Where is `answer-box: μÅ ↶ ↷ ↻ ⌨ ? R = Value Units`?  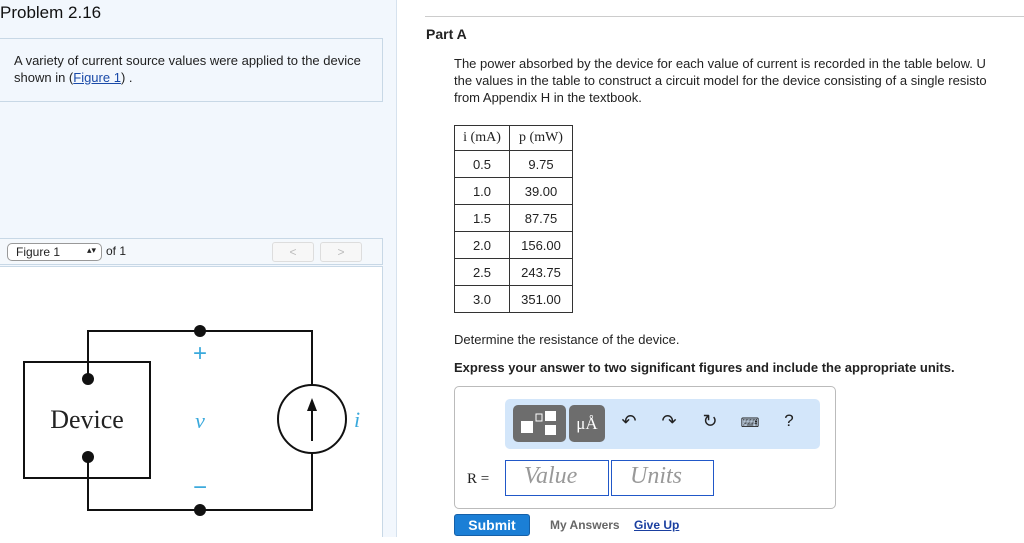
answer-box: μÅ ↶ ↷ ↻ ⌨ ? R = Value Units is located at coordinates (645, 447).